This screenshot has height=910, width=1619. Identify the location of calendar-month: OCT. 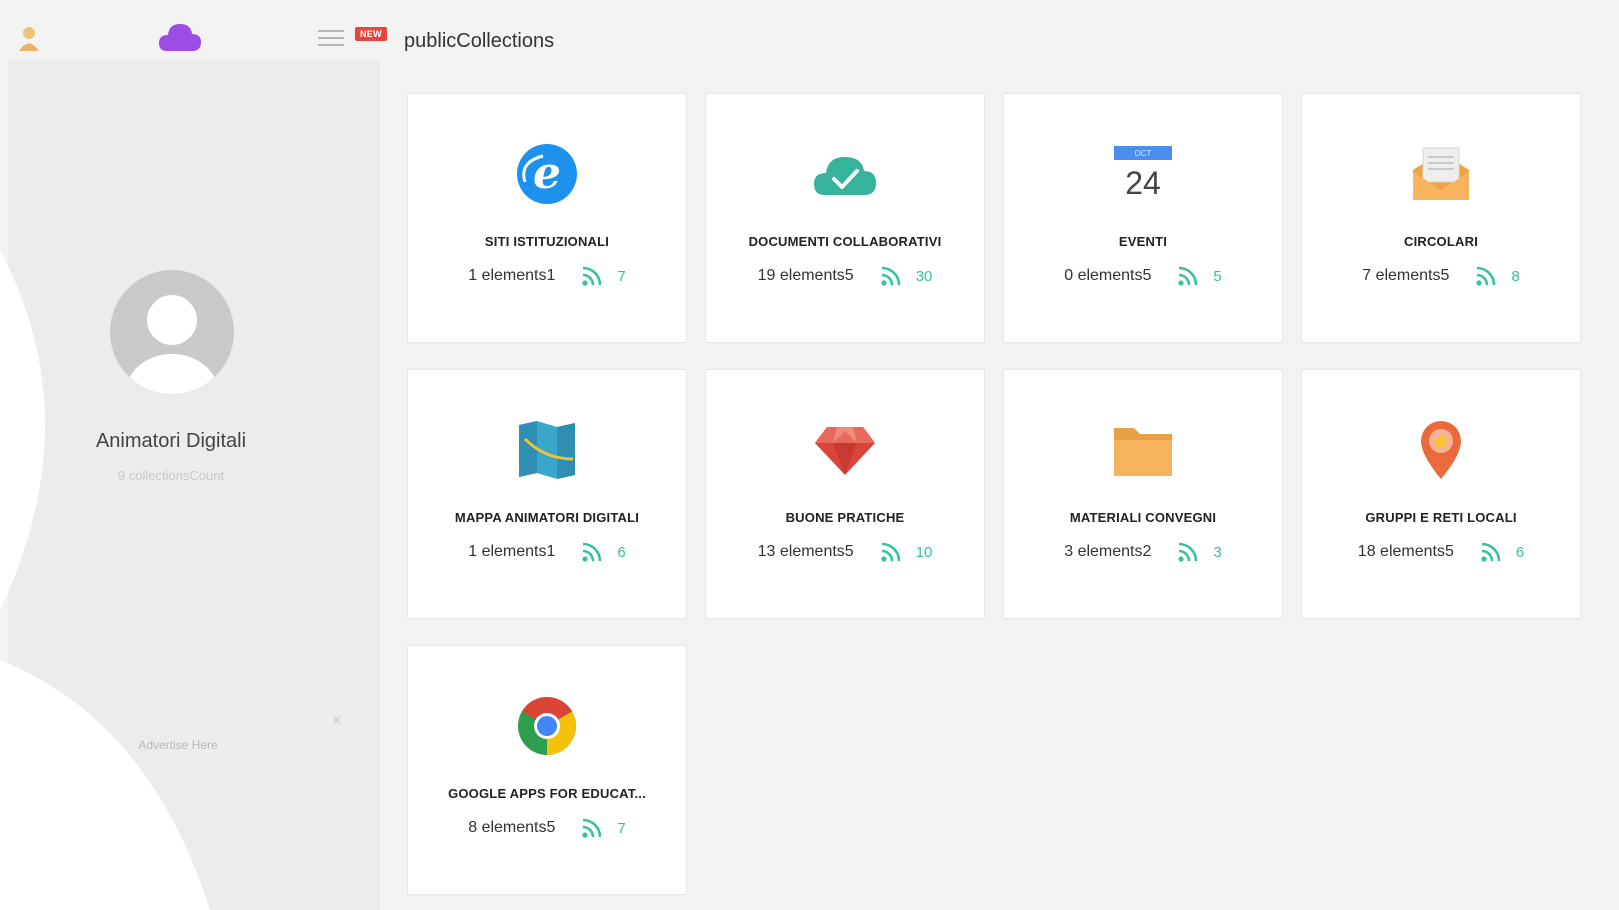
(1143, 153).